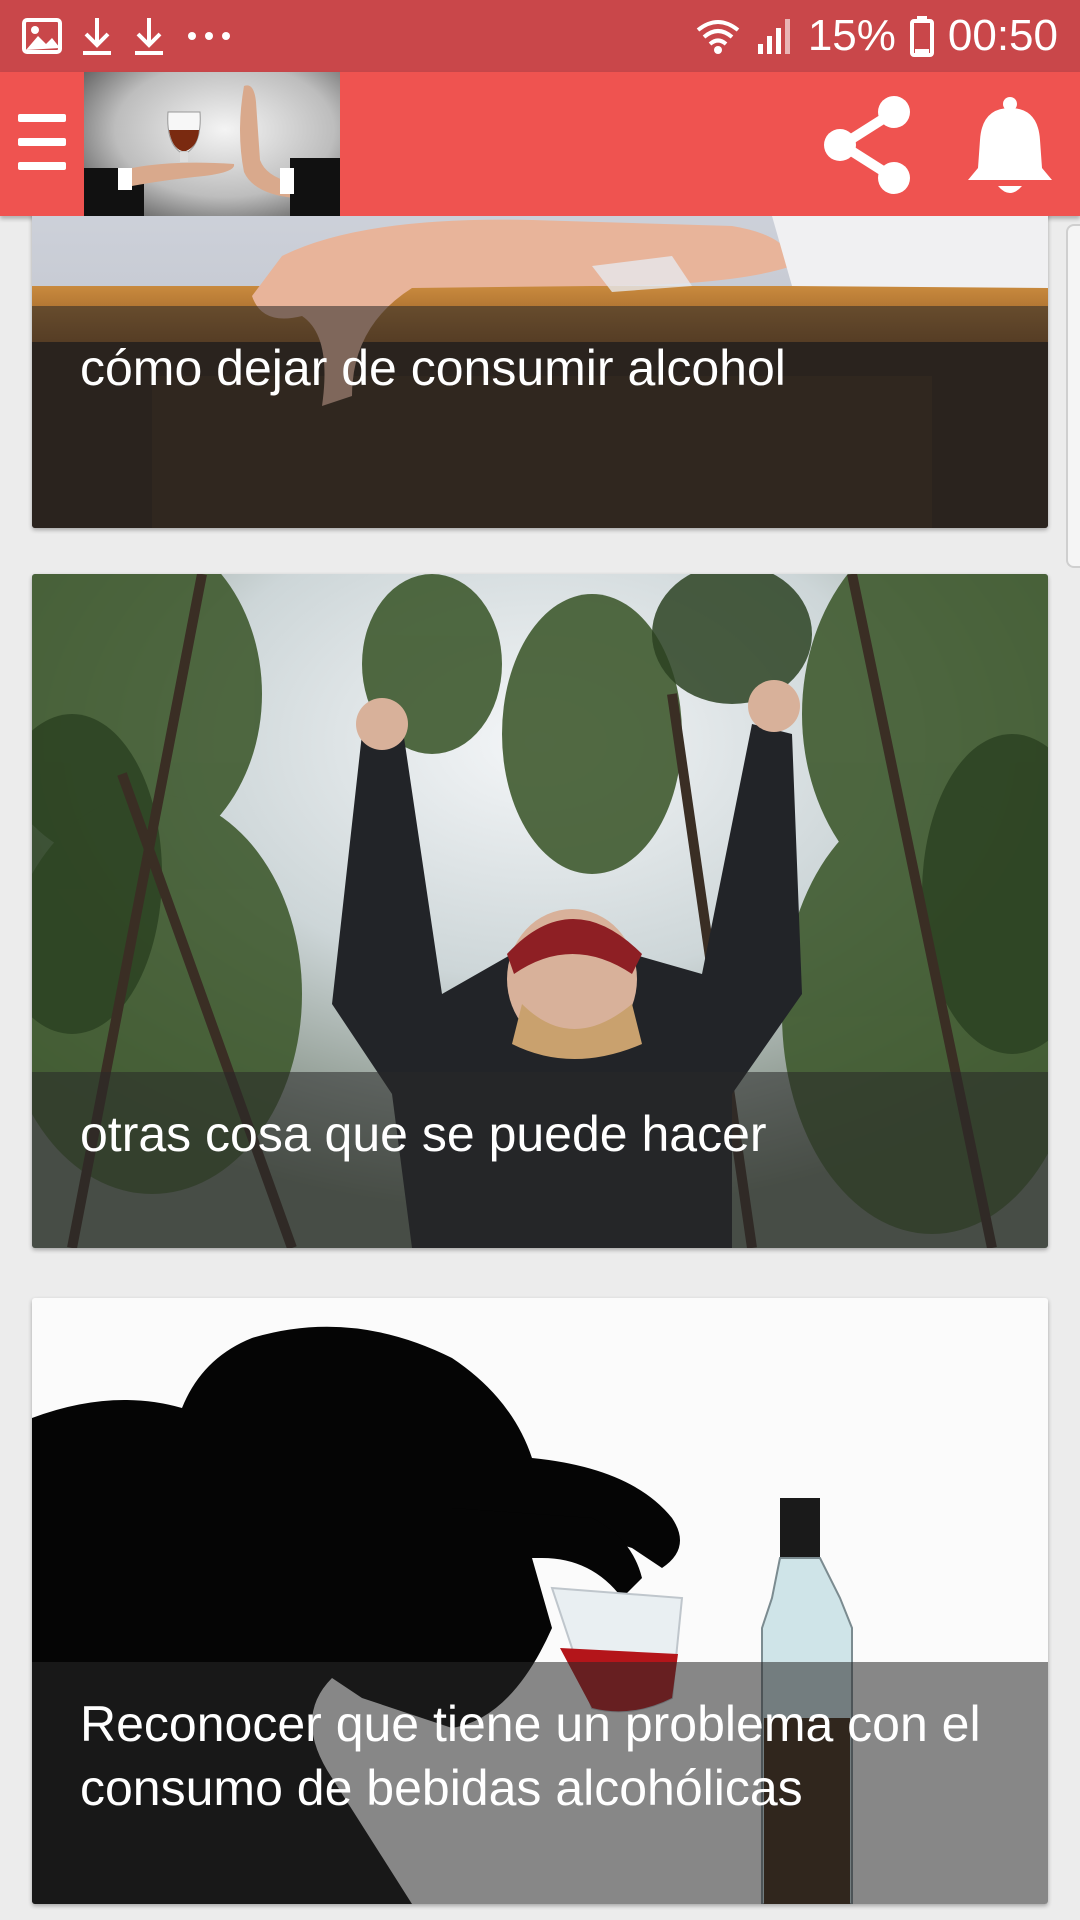 This screenshot has height=1920, width=1080. I want to click on article-title: otras cosa que se puede hacer, so click(540, 1160).